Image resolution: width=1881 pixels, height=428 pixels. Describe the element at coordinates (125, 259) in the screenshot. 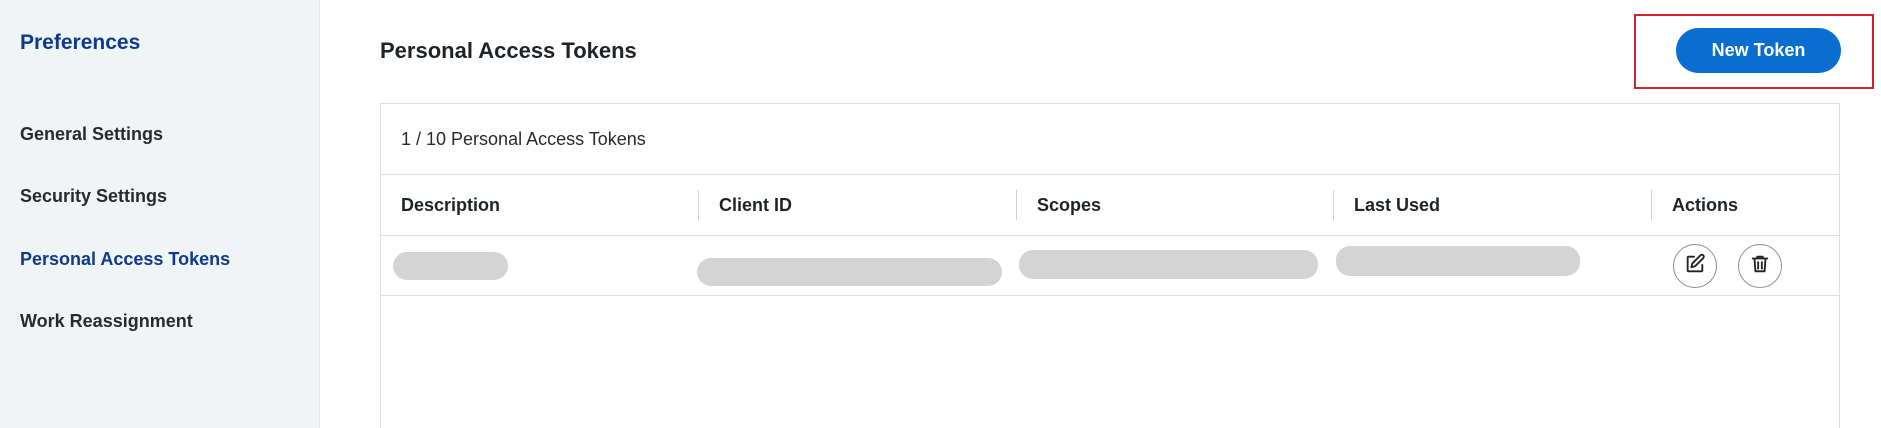

I see `sidebar-item-personal-access-tokens: Personal Access Tokens` at that location.